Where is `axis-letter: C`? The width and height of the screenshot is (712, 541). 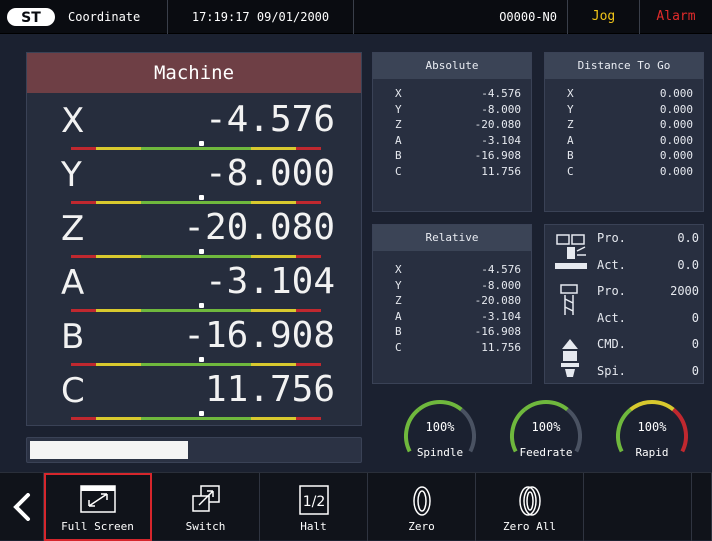 axis-letter: C is located at coordinates (398, 171).